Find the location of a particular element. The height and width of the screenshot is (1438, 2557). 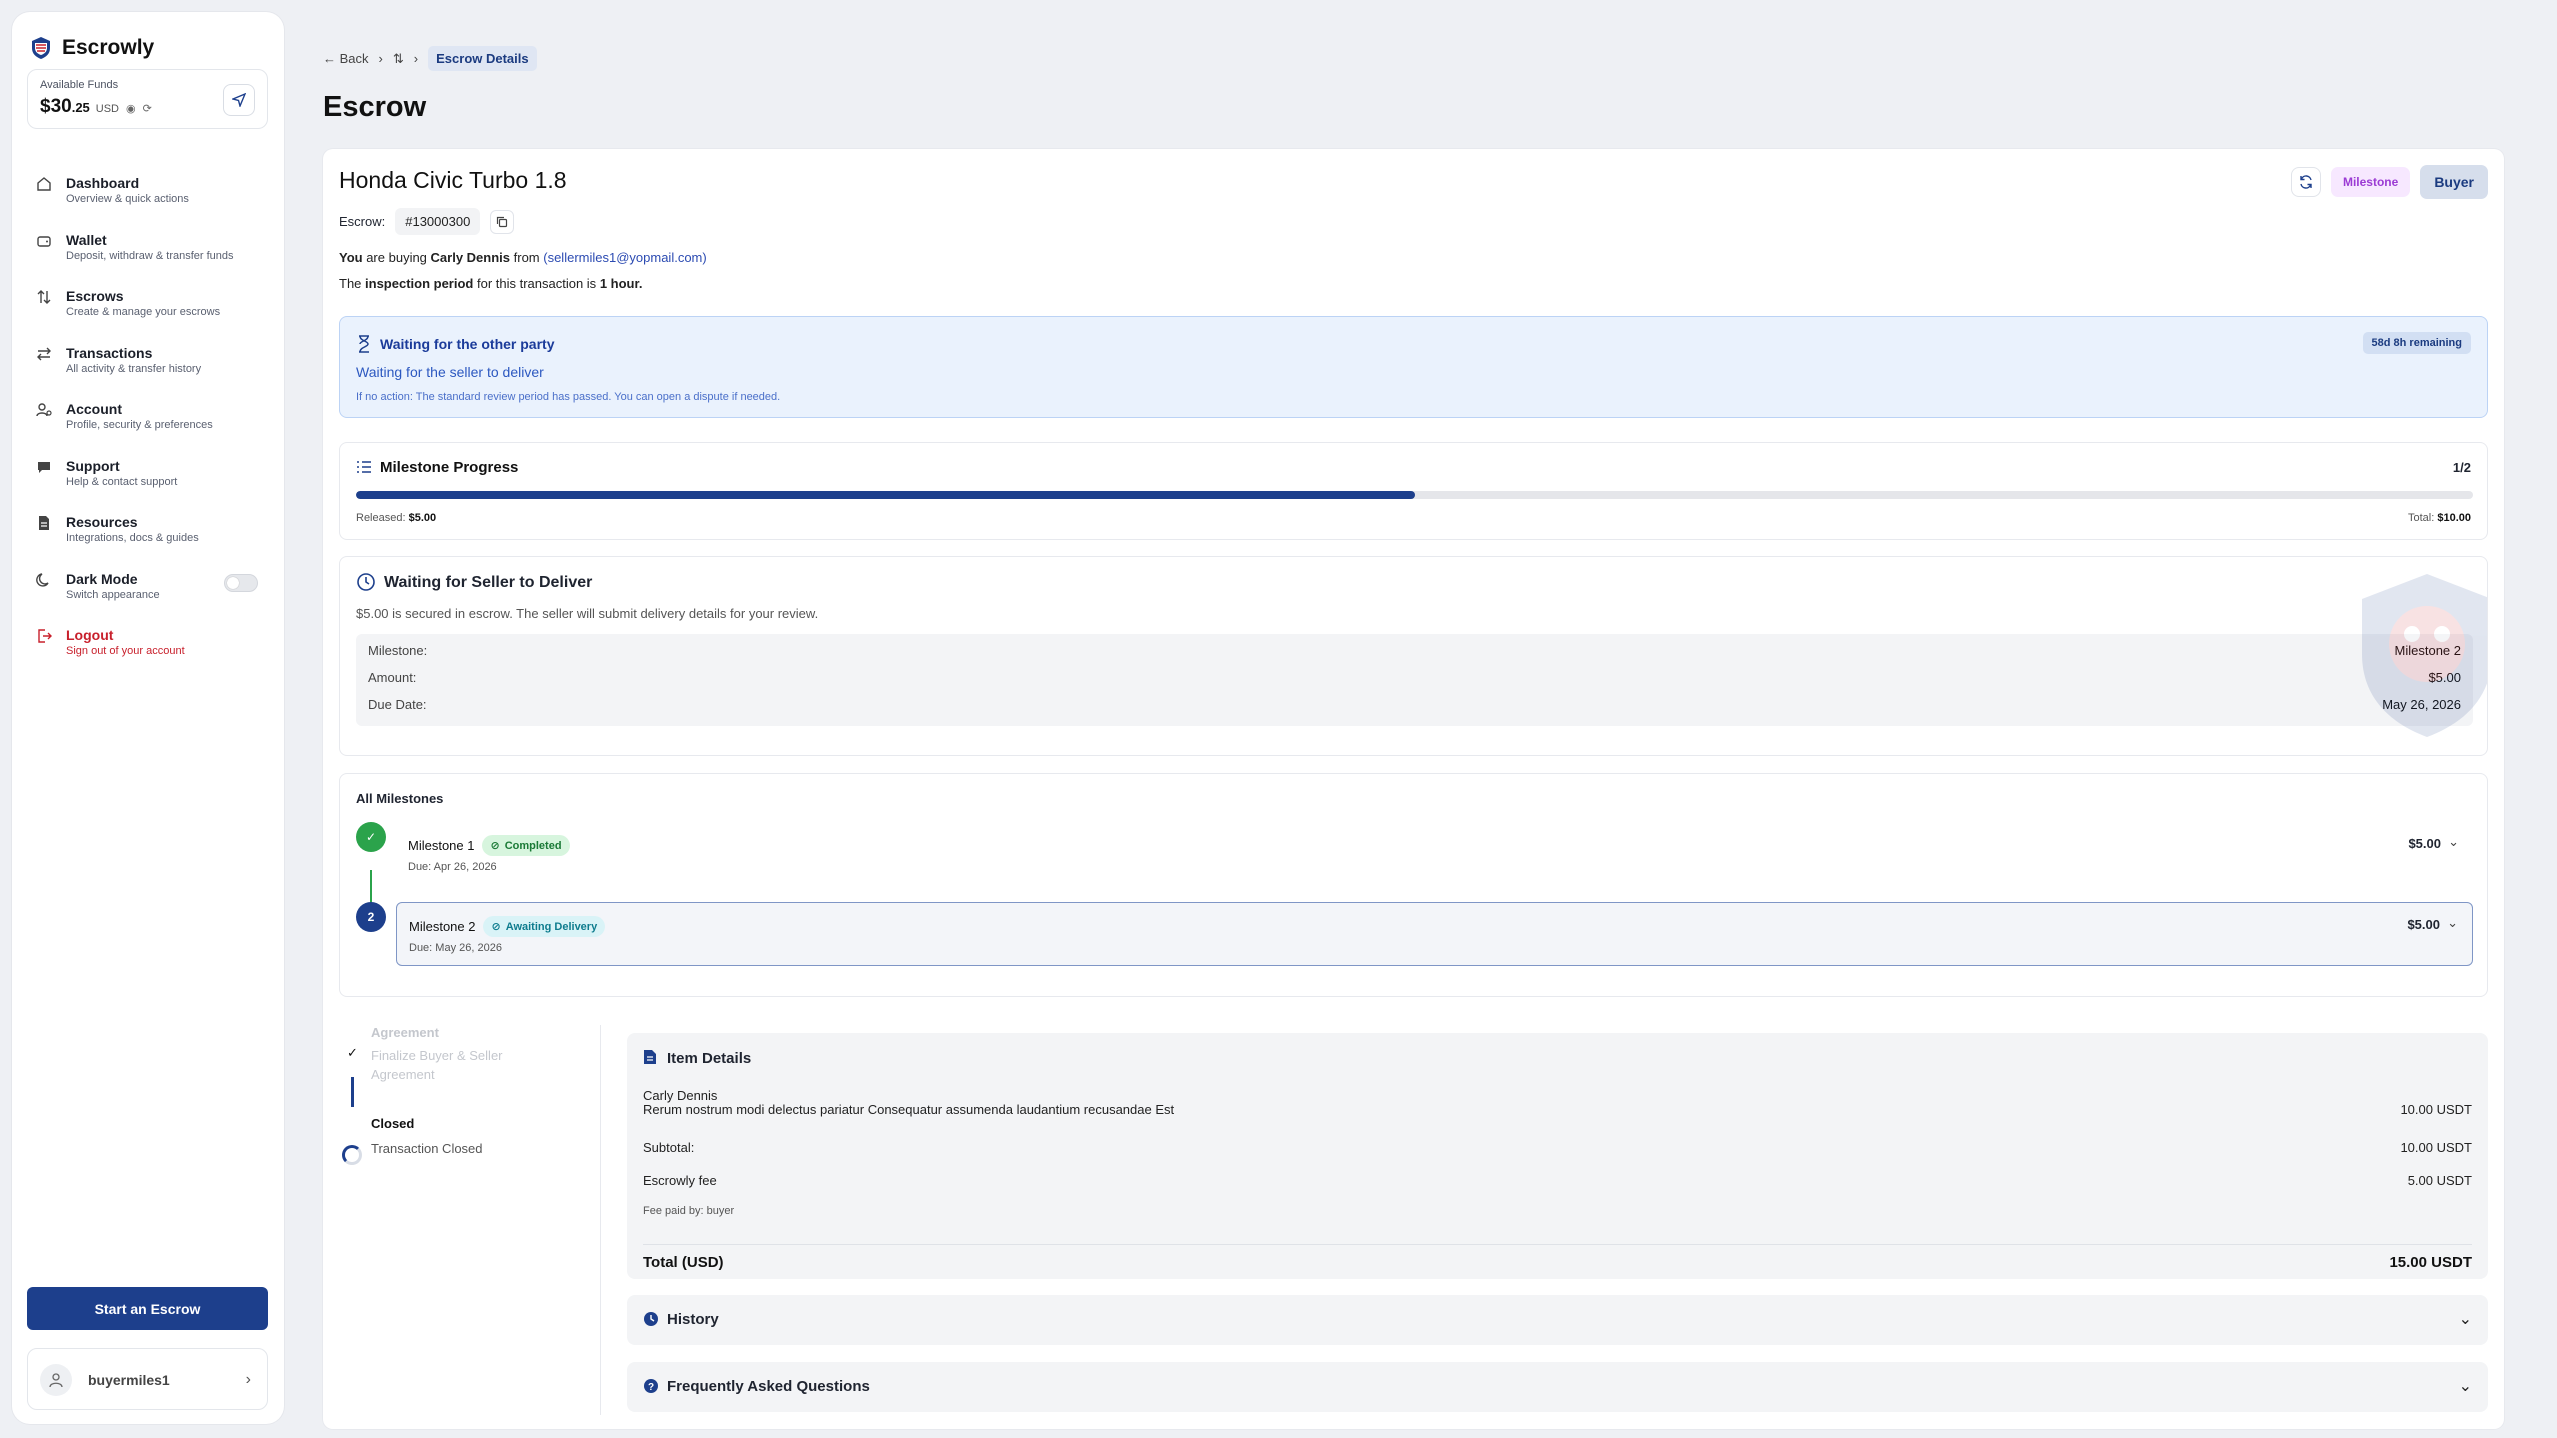

insp-pre: The is located at coordinates (352, 283).